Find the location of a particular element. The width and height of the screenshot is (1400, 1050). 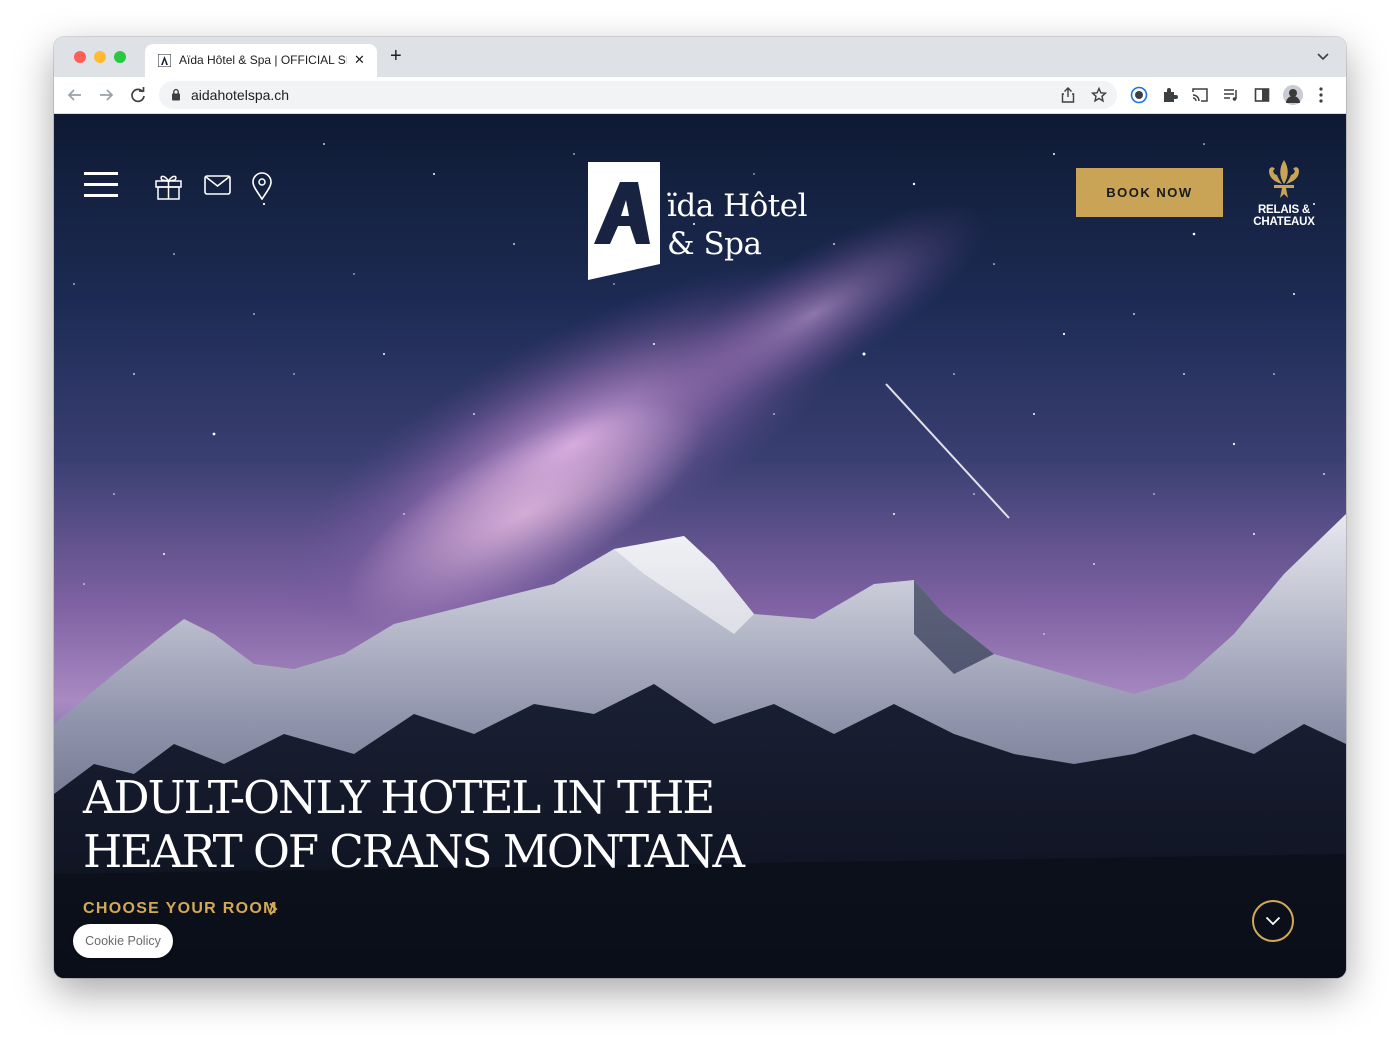

relais-chateaux-text: RELAIS & CHATEAUX is located at coordinates (1284, 216).